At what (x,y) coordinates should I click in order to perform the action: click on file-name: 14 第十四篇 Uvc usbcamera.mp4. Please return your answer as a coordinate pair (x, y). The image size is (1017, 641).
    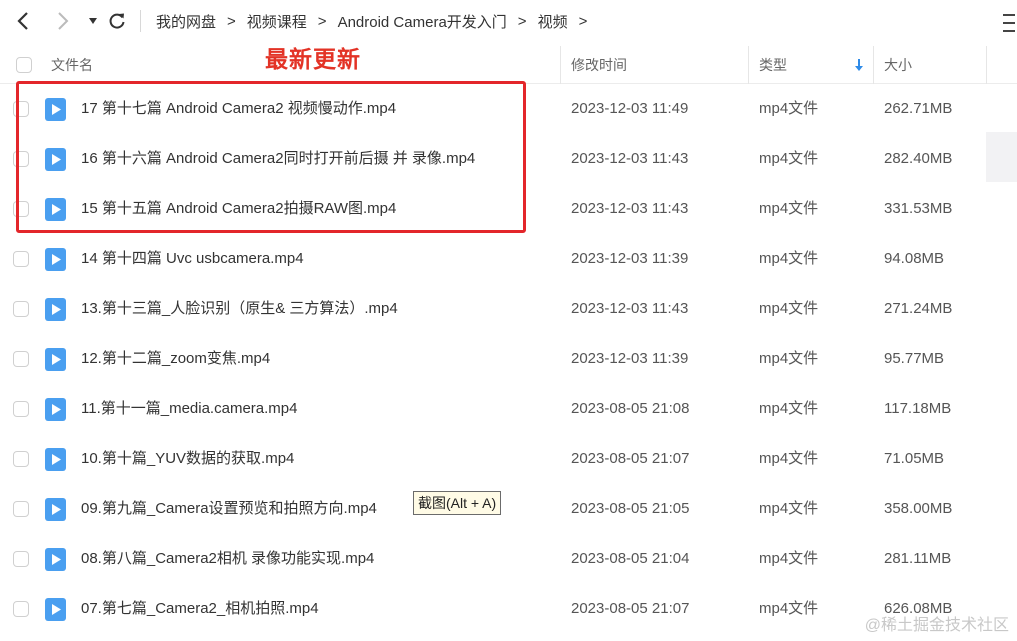
    Looking at the image, I should click on (192, 259).